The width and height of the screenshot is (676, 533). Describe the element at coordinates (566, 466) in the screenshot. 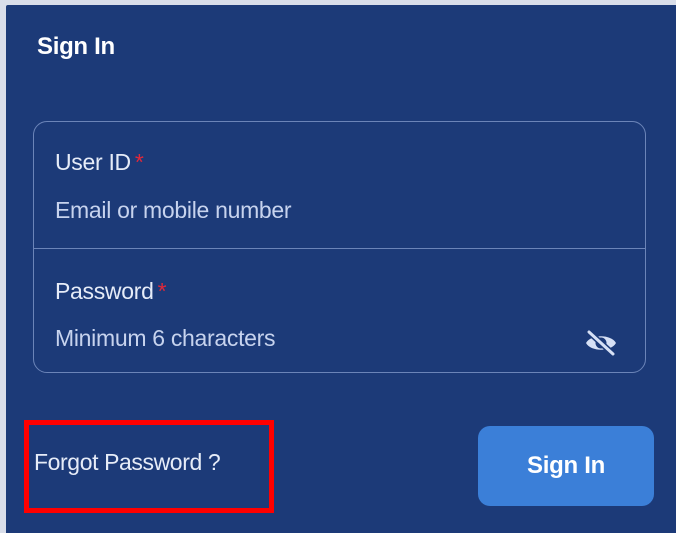

I see `sign-in-button: Sign In` at that location.